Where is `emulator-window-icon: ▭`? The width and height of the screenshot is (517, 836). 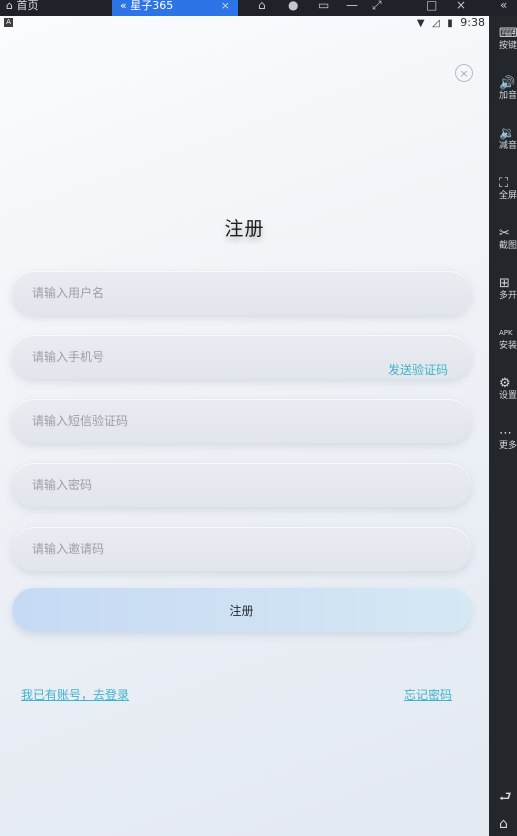 emulator-window-icon: ▭ is located at coordinates (323, 8).